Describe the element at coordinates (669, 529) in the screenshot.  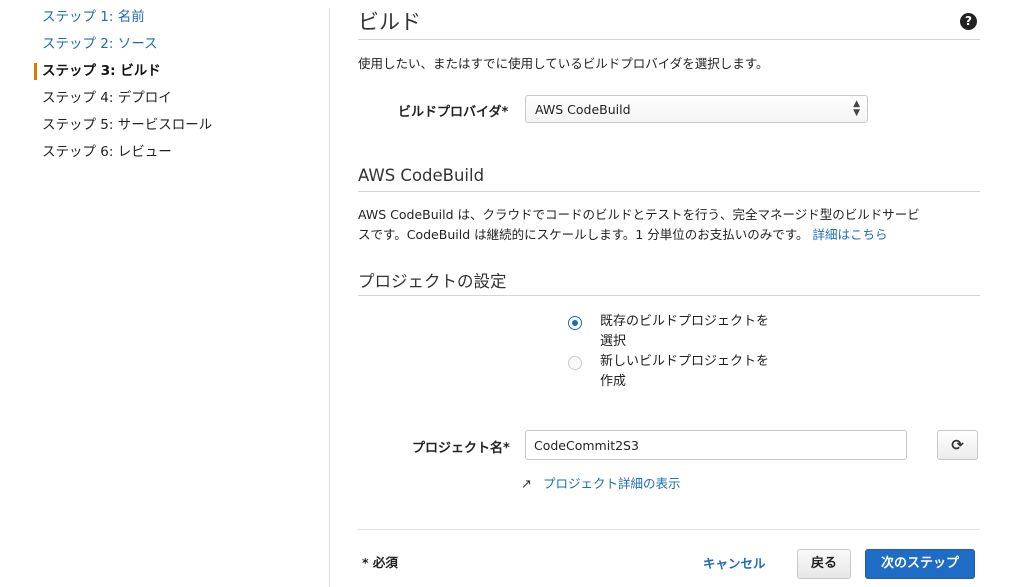
I see `footer-divider` at that location.